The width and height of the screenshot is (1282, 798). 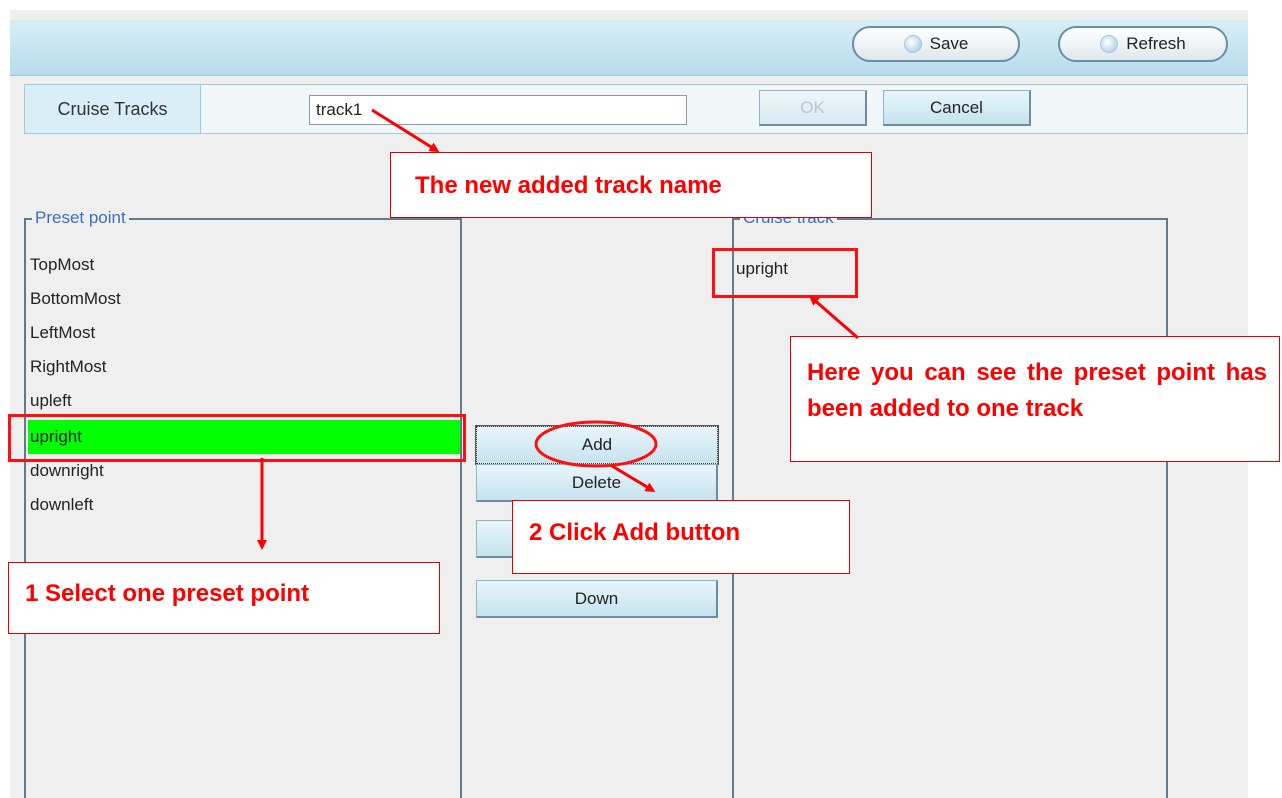 What do you see at coordinates (498, 110) in the screenshot?
I see `track-name-input` at bounding box center [498, 110].